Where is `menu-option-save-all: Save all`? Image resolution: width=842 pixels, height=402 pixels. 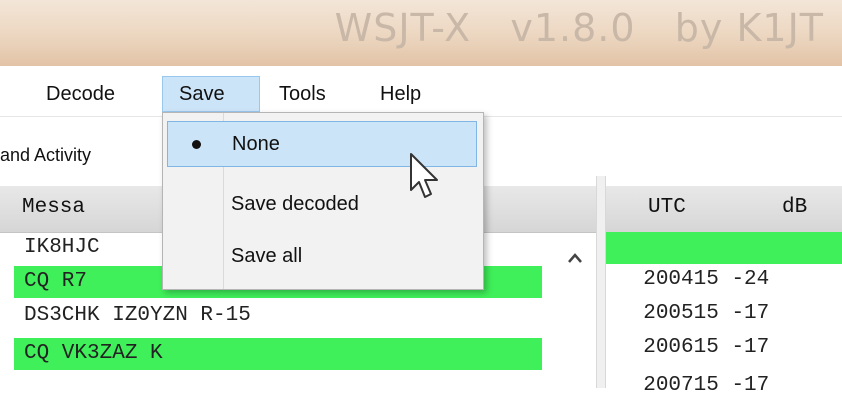
menu-option-save-all: Save all is located at coordinates (322, 256).